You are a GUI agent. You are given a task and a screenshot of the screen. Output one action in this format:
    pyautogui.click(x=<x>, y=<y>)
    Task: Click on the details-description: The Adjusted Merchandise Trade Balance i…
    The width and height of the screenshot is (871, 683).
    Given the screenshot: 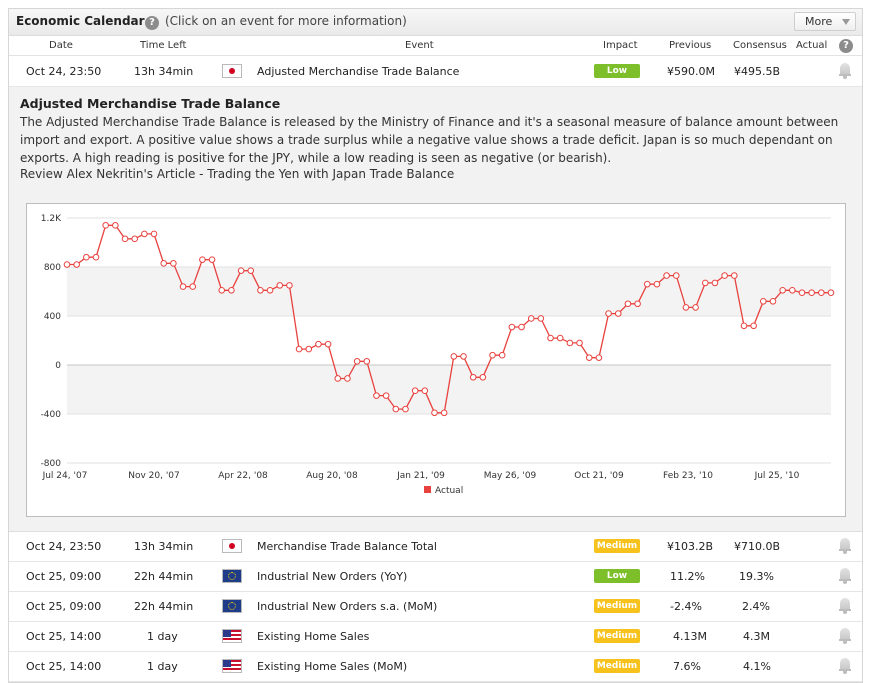 What is the action you would take?
    pyautogui.click(x=429, y=140)
    